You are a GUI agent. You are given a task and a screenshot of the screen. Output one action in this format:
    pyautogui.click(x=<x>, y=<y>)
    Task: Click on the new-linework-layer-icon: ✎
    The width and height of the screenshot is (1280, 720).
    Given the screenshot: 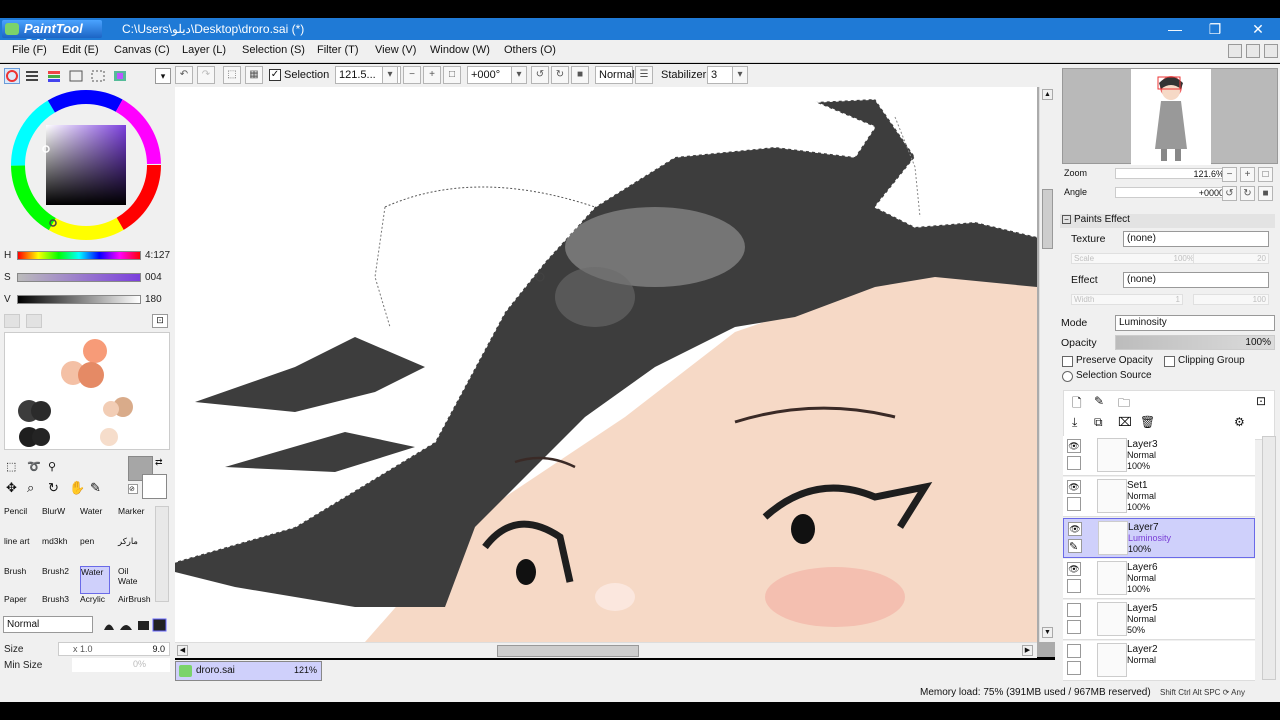 What is the action you would take?
    pyautogui.click(x=1099, y=401)
    